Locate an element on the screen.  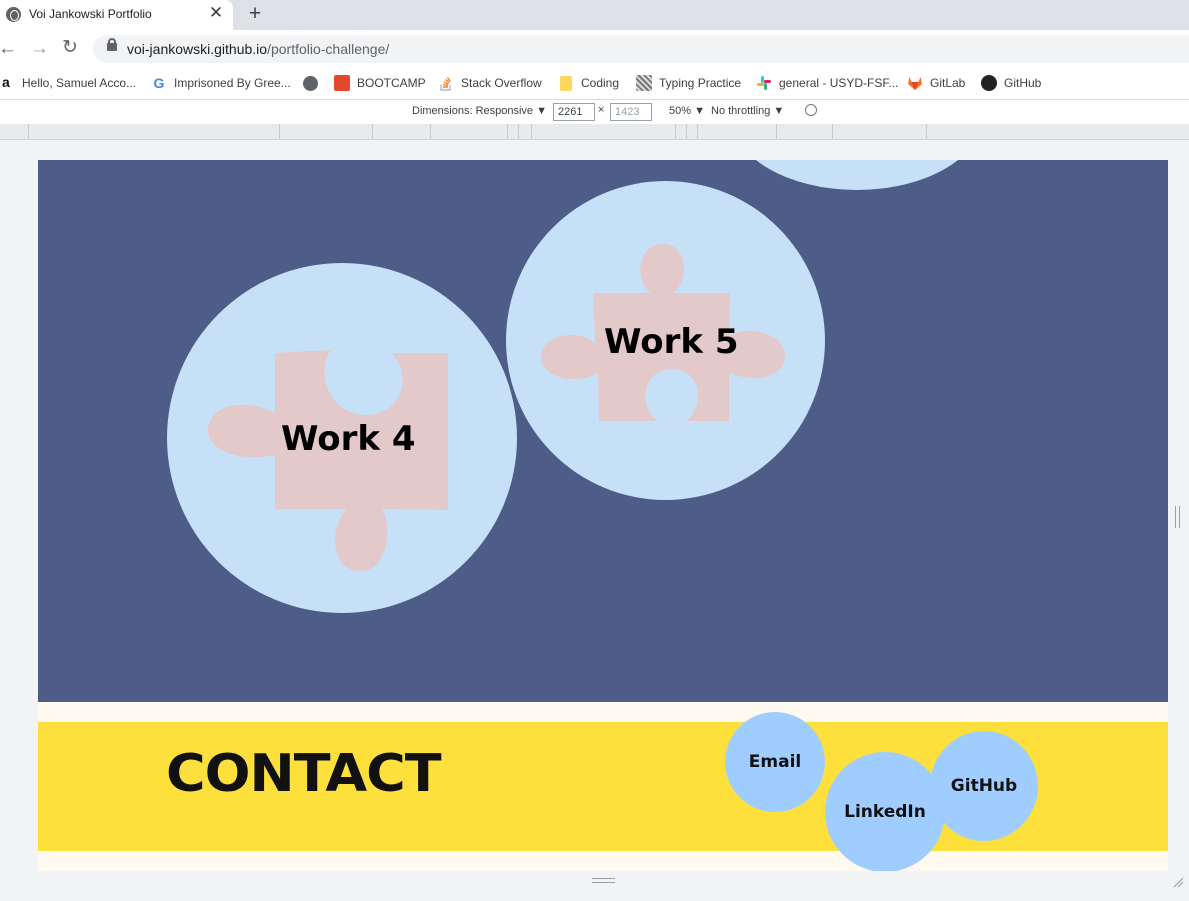
work-4-puzzle-icon is located at coordinates (327, 461).